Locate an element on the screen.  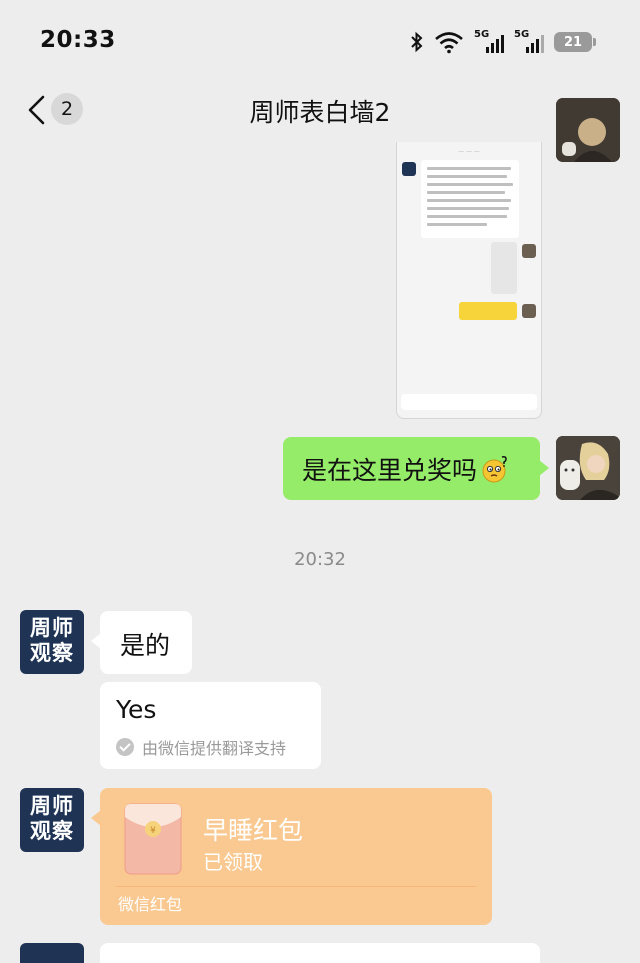
screenshot-image-message: — — — is located at coordinates (469, 280).